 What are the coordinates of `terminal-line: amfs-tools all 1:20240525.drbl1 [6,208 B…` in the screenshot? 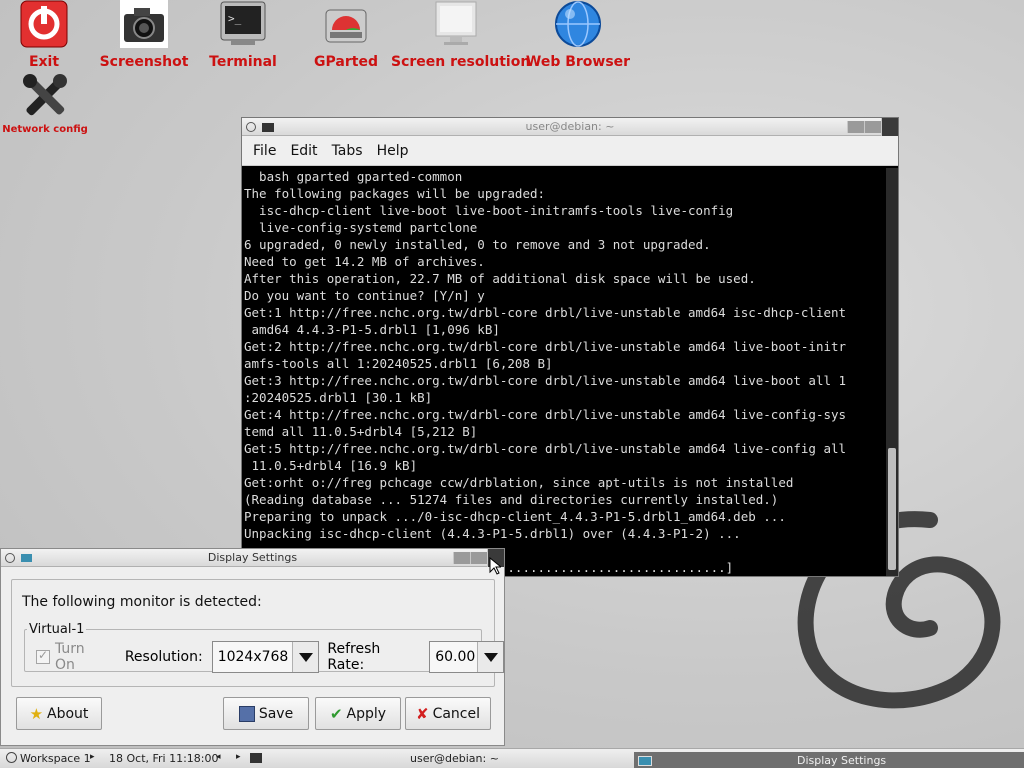 It's located at (398, 363).